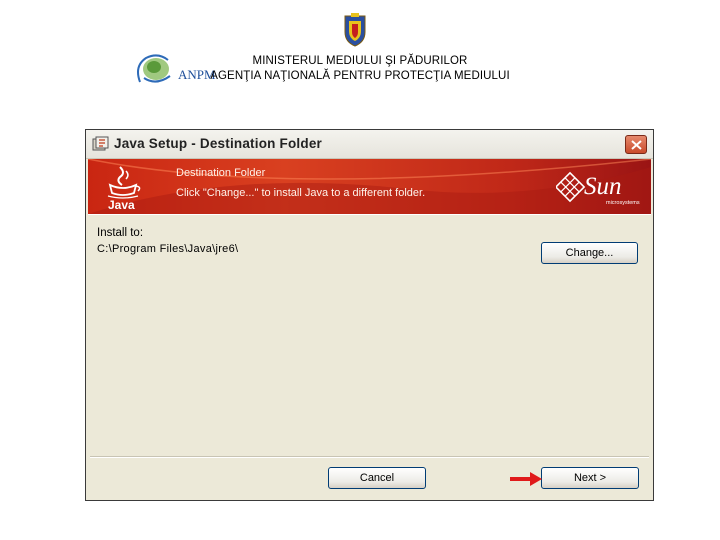  What do you see at coordinates (369, 144) in the screenshot?
I see `title-bar: Java Setup - Destination Folder` at bounding box center [369, 144].